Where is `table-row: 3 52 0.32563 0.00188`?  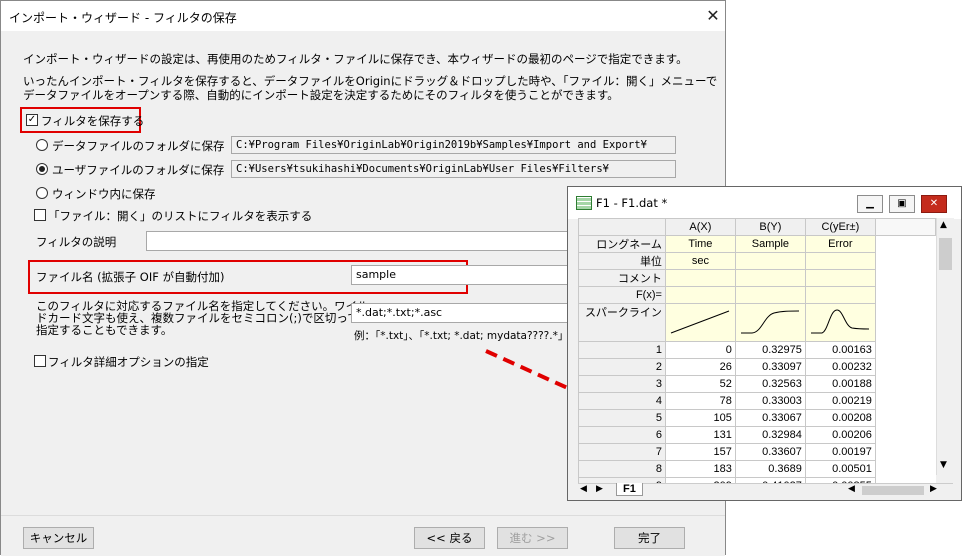
table-row: 3 52 0.32563 0.00188 is located at coordinates (757, 384).